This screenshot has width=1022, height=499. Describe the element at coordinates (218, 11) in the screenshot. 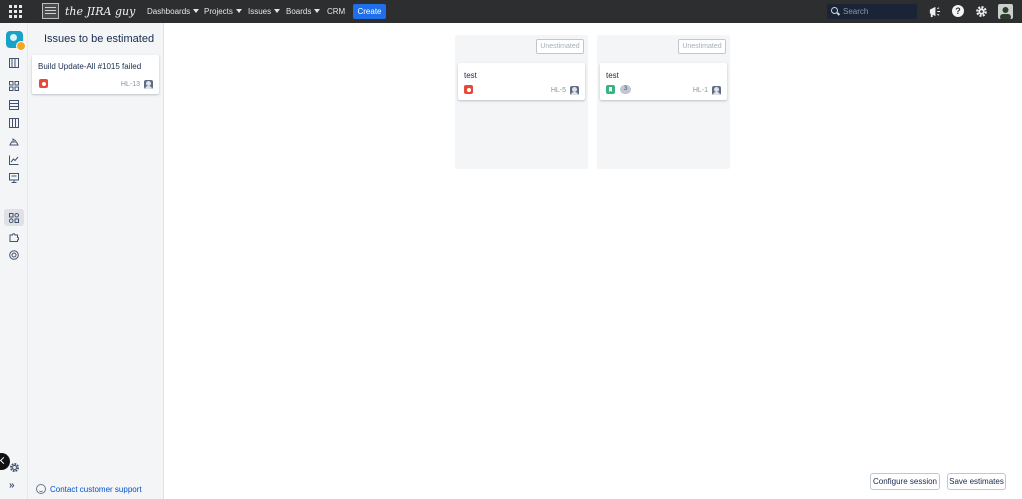

I see `nav-projects-label: Projects` at that location.